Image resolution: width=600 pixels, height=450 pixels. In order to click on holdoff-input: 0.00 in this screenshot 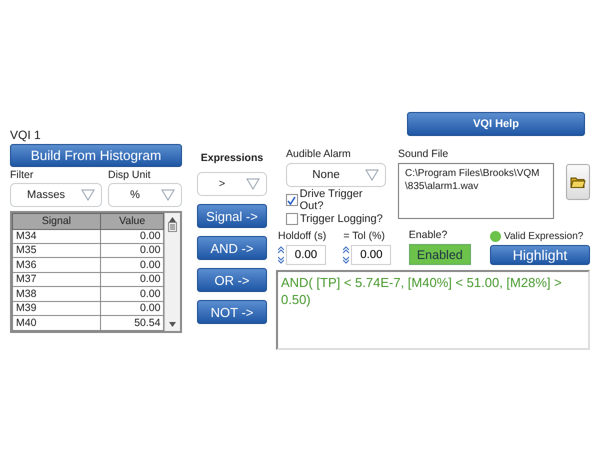, I will do `click(306, 255)`.